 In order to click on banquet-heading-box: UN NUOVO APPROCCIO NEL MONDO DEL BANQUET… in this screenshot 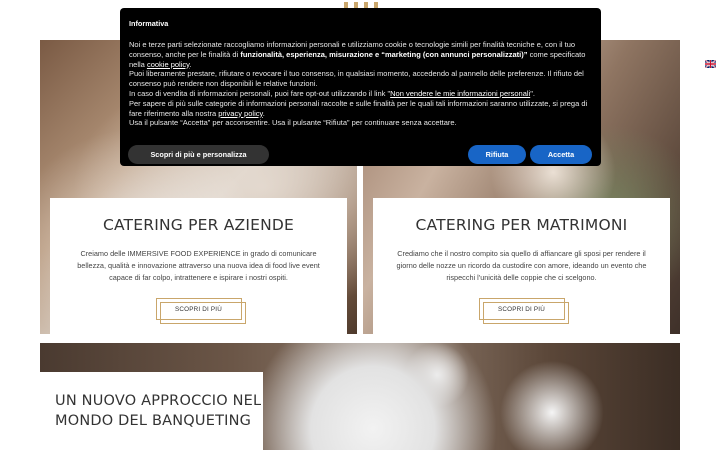, I will do `click(151, 411)`.